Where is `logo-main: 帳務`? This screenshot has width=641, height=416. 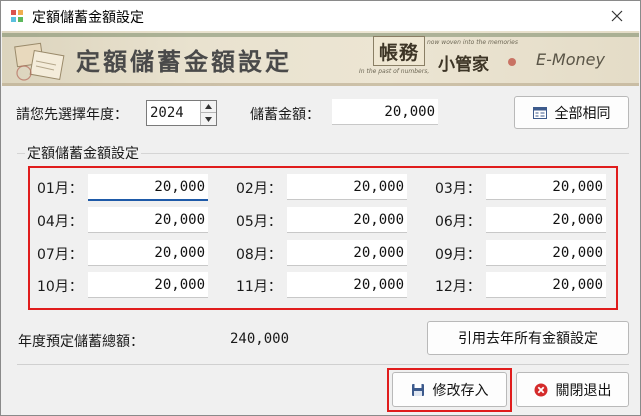 logo-main: 帳務 is located at coordinates (399, 51).